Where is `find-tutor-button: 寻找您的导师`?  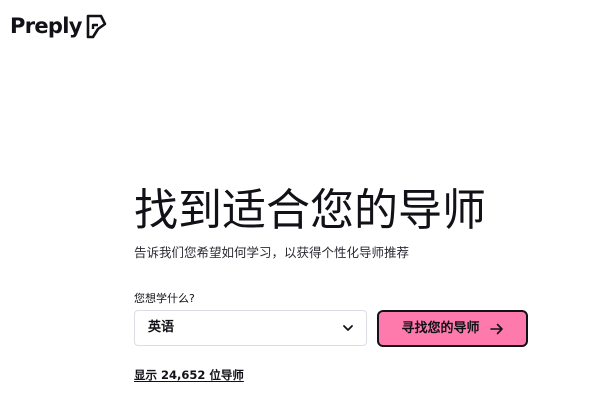 find-tutor-button: 寻找您的导师 is located at coordinates (452, 328).